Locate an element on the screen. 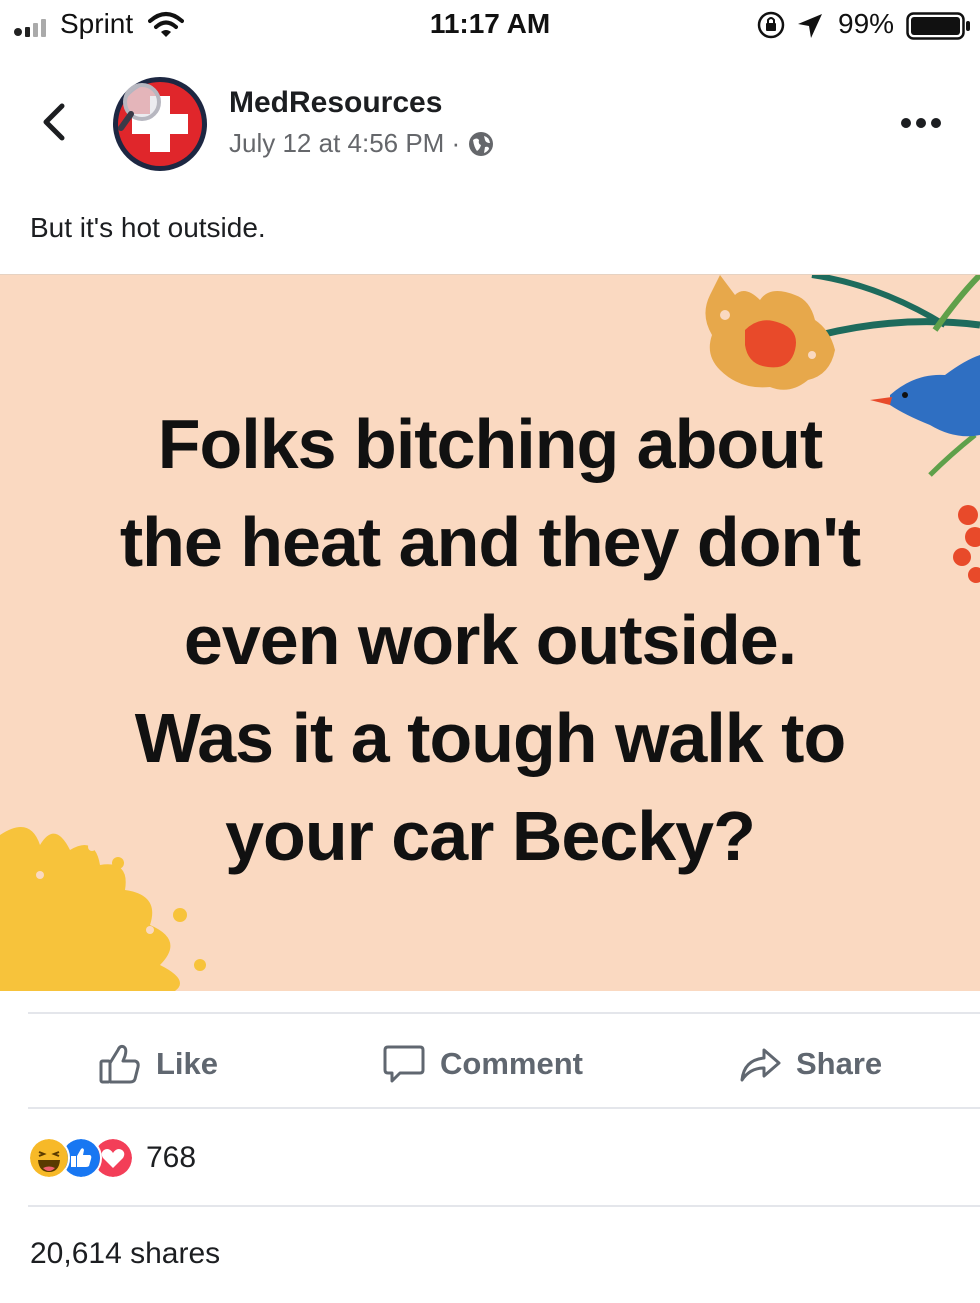 The height and width of the screenshot is (1303, 980). share-count: 20,614 shares is located at coordinates (125, 1254).